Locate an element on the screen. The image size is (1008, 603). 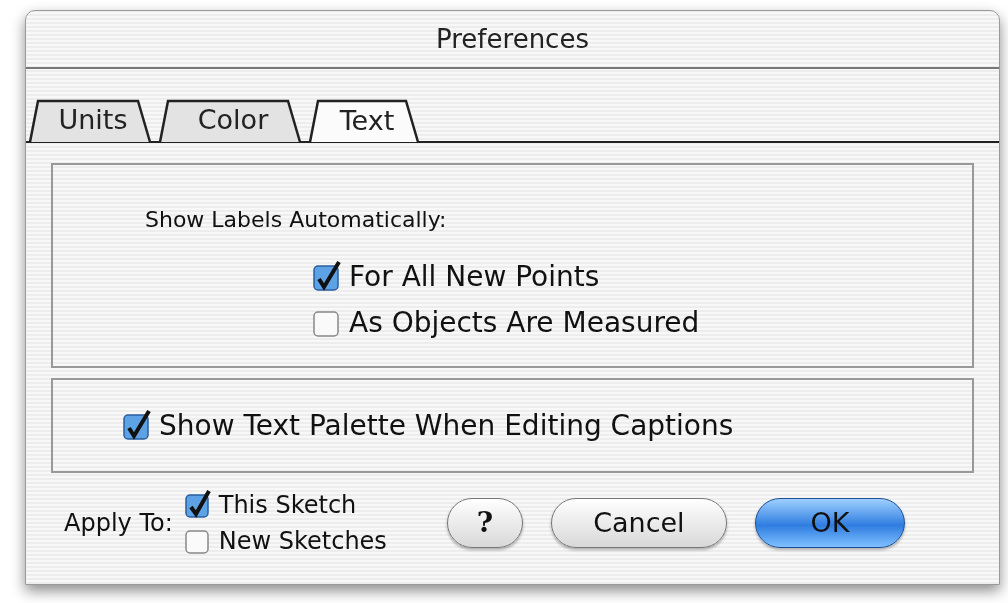
checkbox-label: For All New Points is located at coordinates (474, 277).